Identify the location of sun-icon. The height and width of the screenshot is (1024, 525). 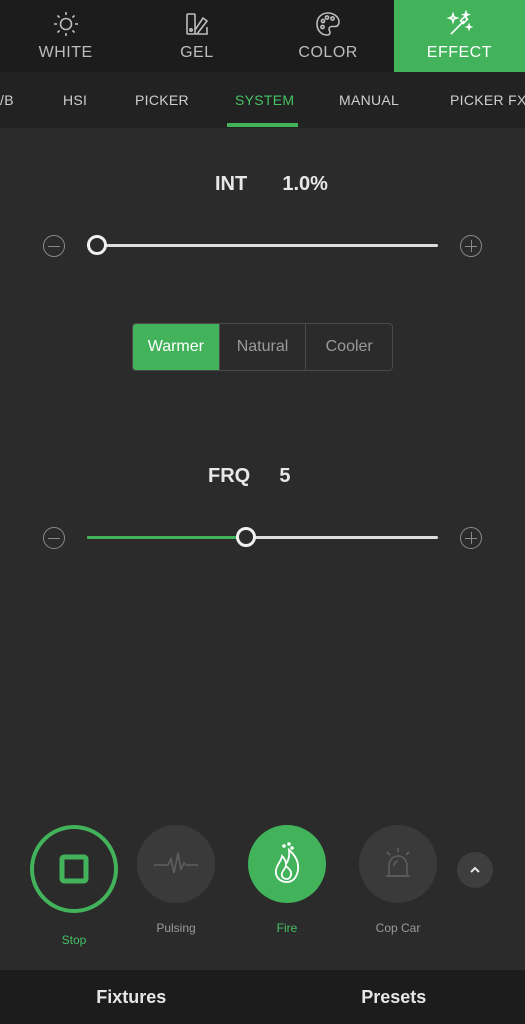
(65, 24).